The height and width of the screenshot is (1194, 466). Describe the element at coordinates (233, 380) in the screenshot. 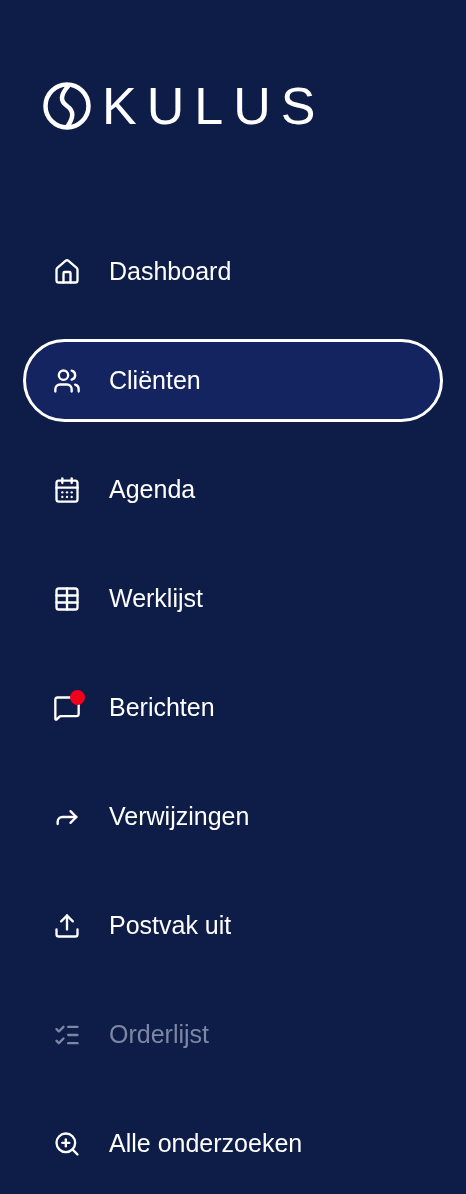

I see `nav-item: Cliënten` at that location.